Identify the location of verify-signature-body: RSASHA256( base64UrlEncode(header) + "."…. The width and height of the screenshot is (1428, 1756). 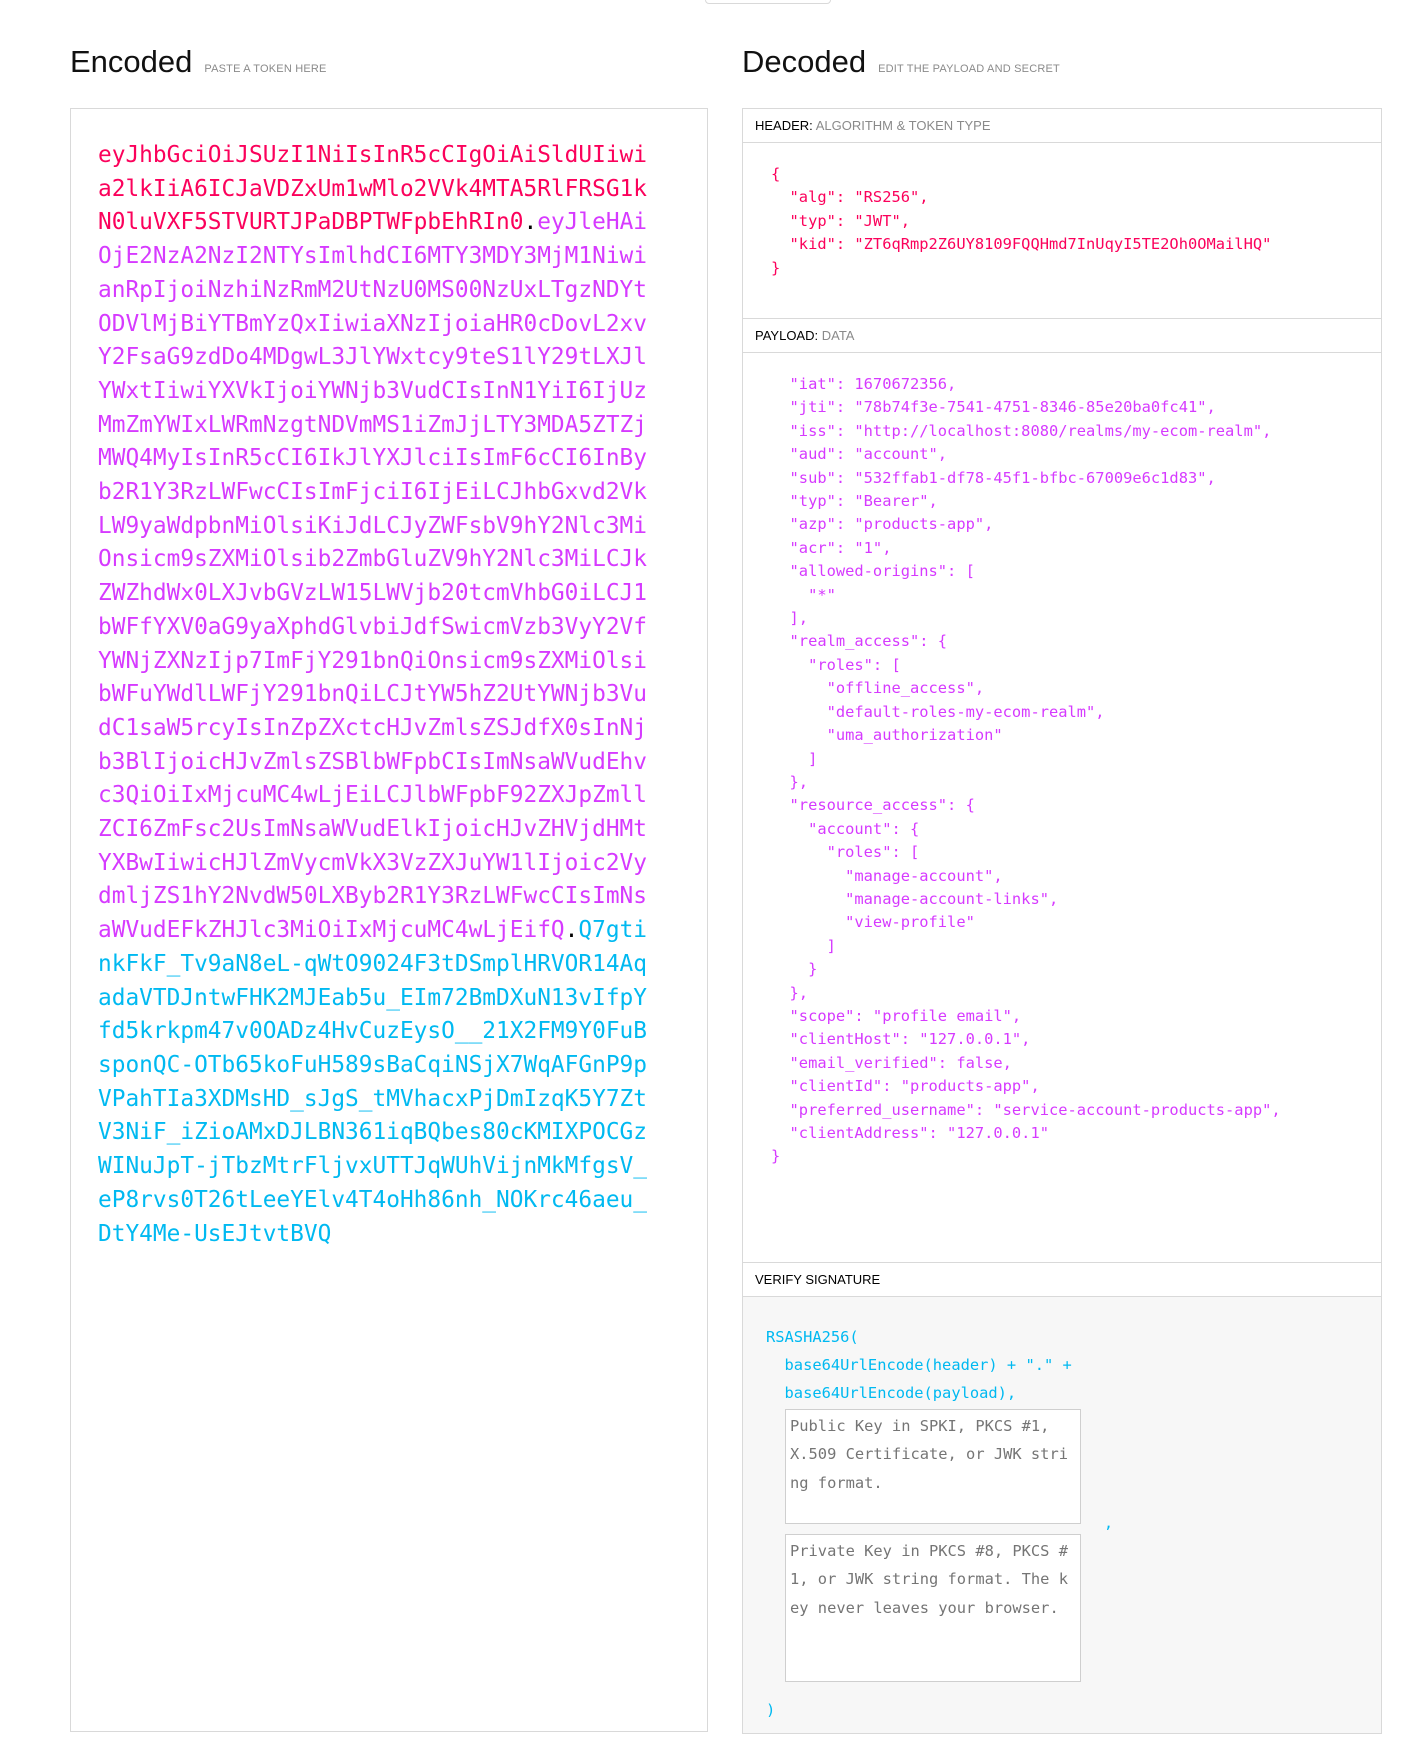
(1062, 1510).